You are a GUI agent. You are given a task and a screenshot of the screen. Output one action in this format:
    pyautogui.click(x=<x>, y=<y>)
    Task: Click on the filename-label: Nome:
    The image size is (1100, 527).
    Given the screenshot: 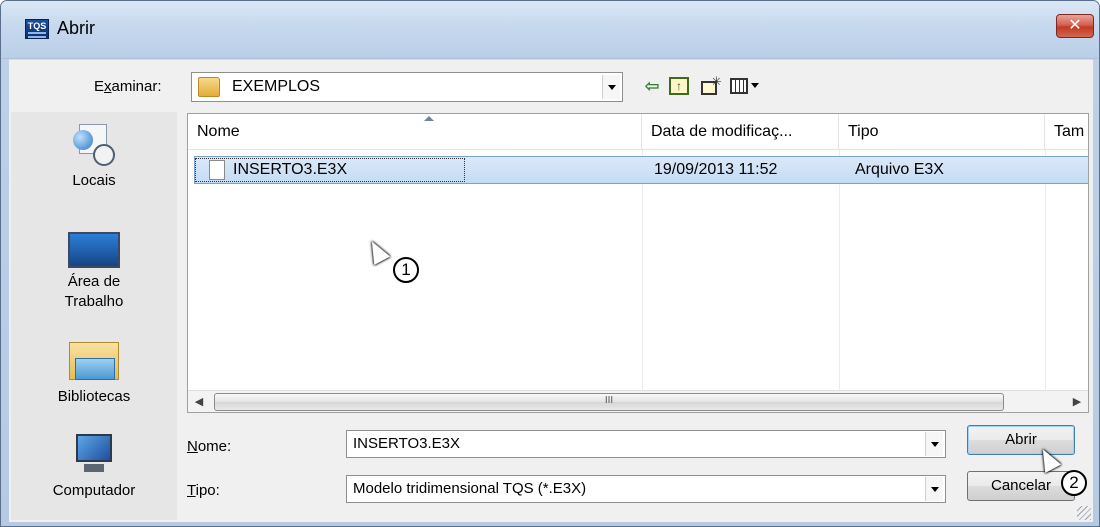 What is the action you would take?
    pyautogui.click(x=209, y=446)
    